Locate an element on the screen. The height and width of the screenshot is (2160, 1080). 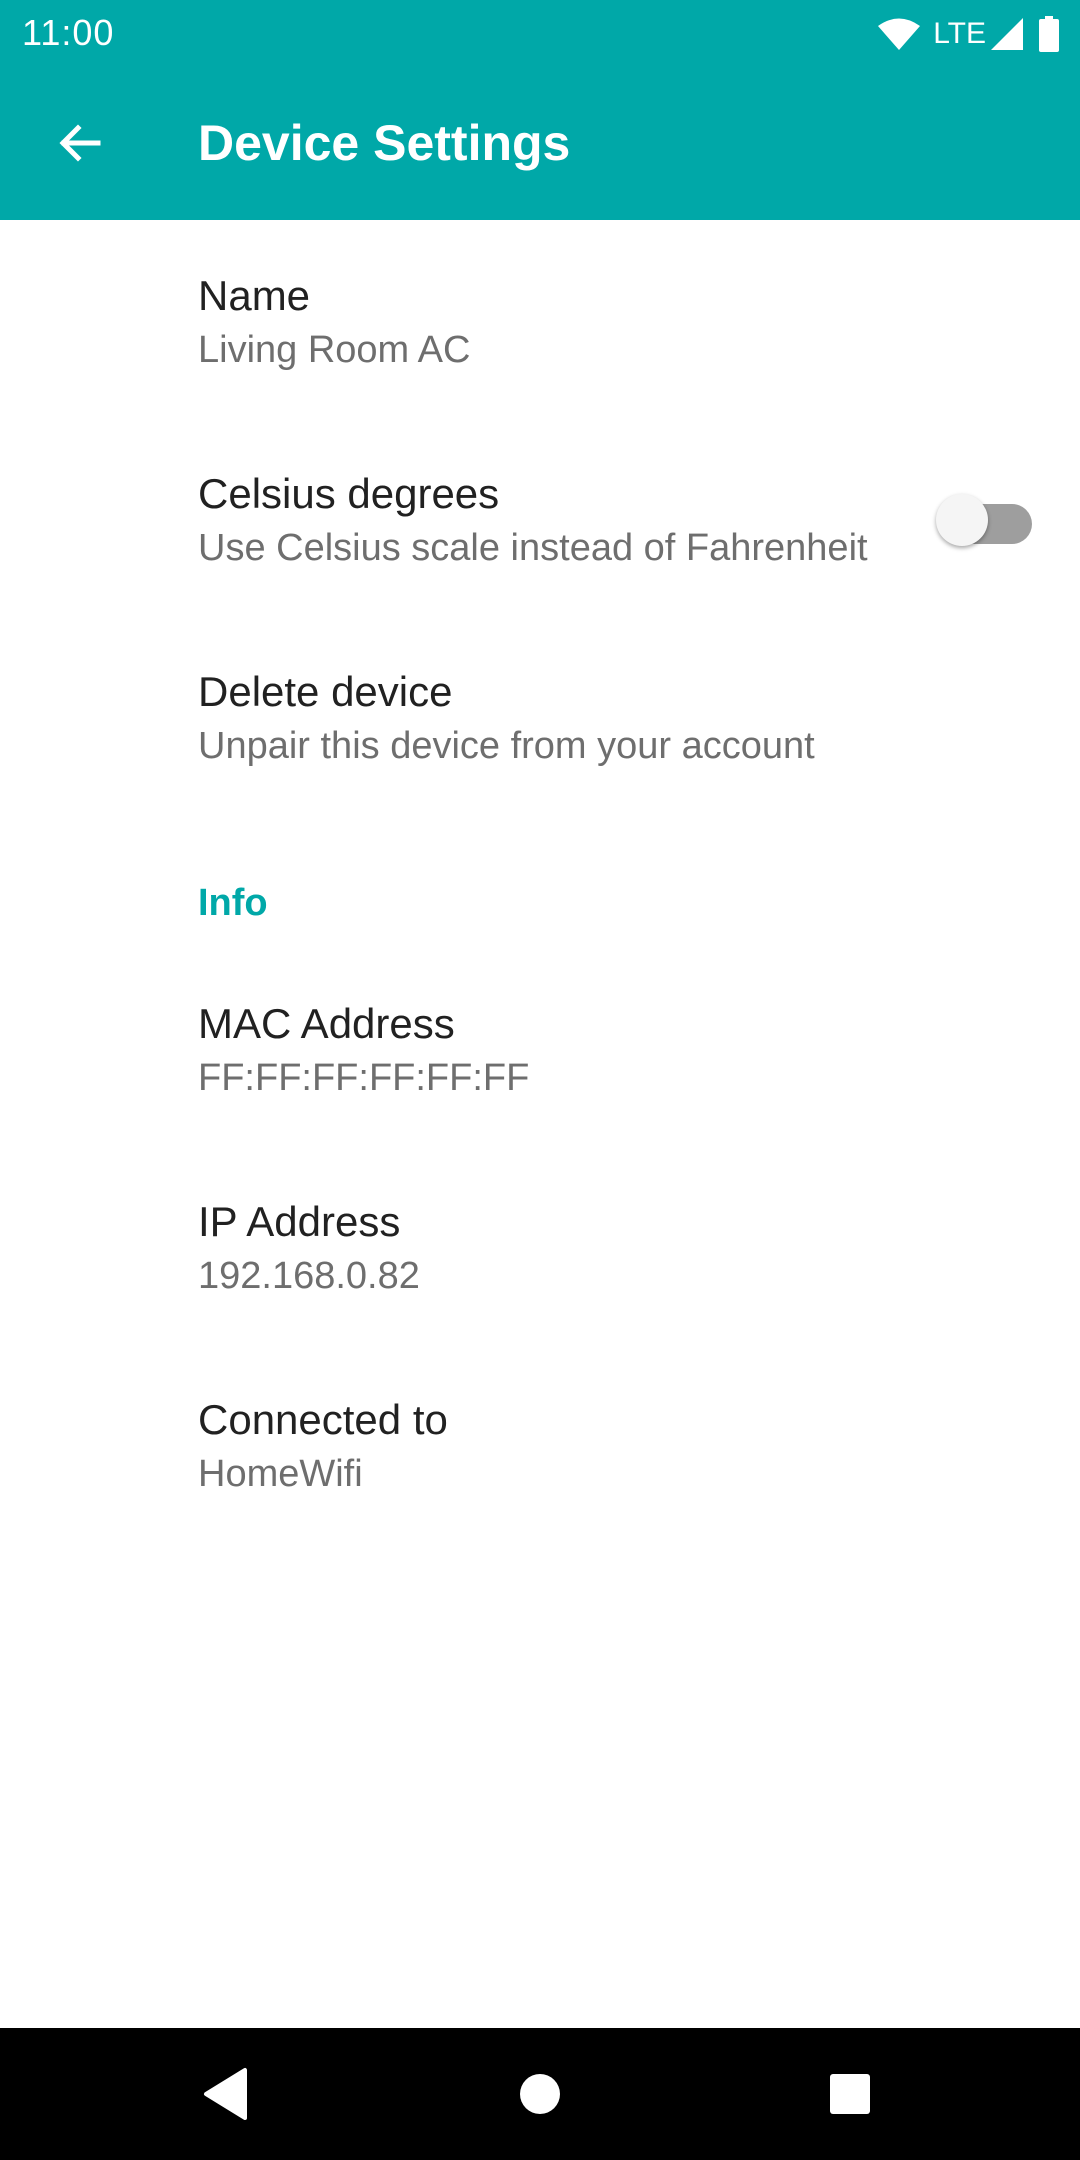
signal-icon is located at coordinates (1007, 34).